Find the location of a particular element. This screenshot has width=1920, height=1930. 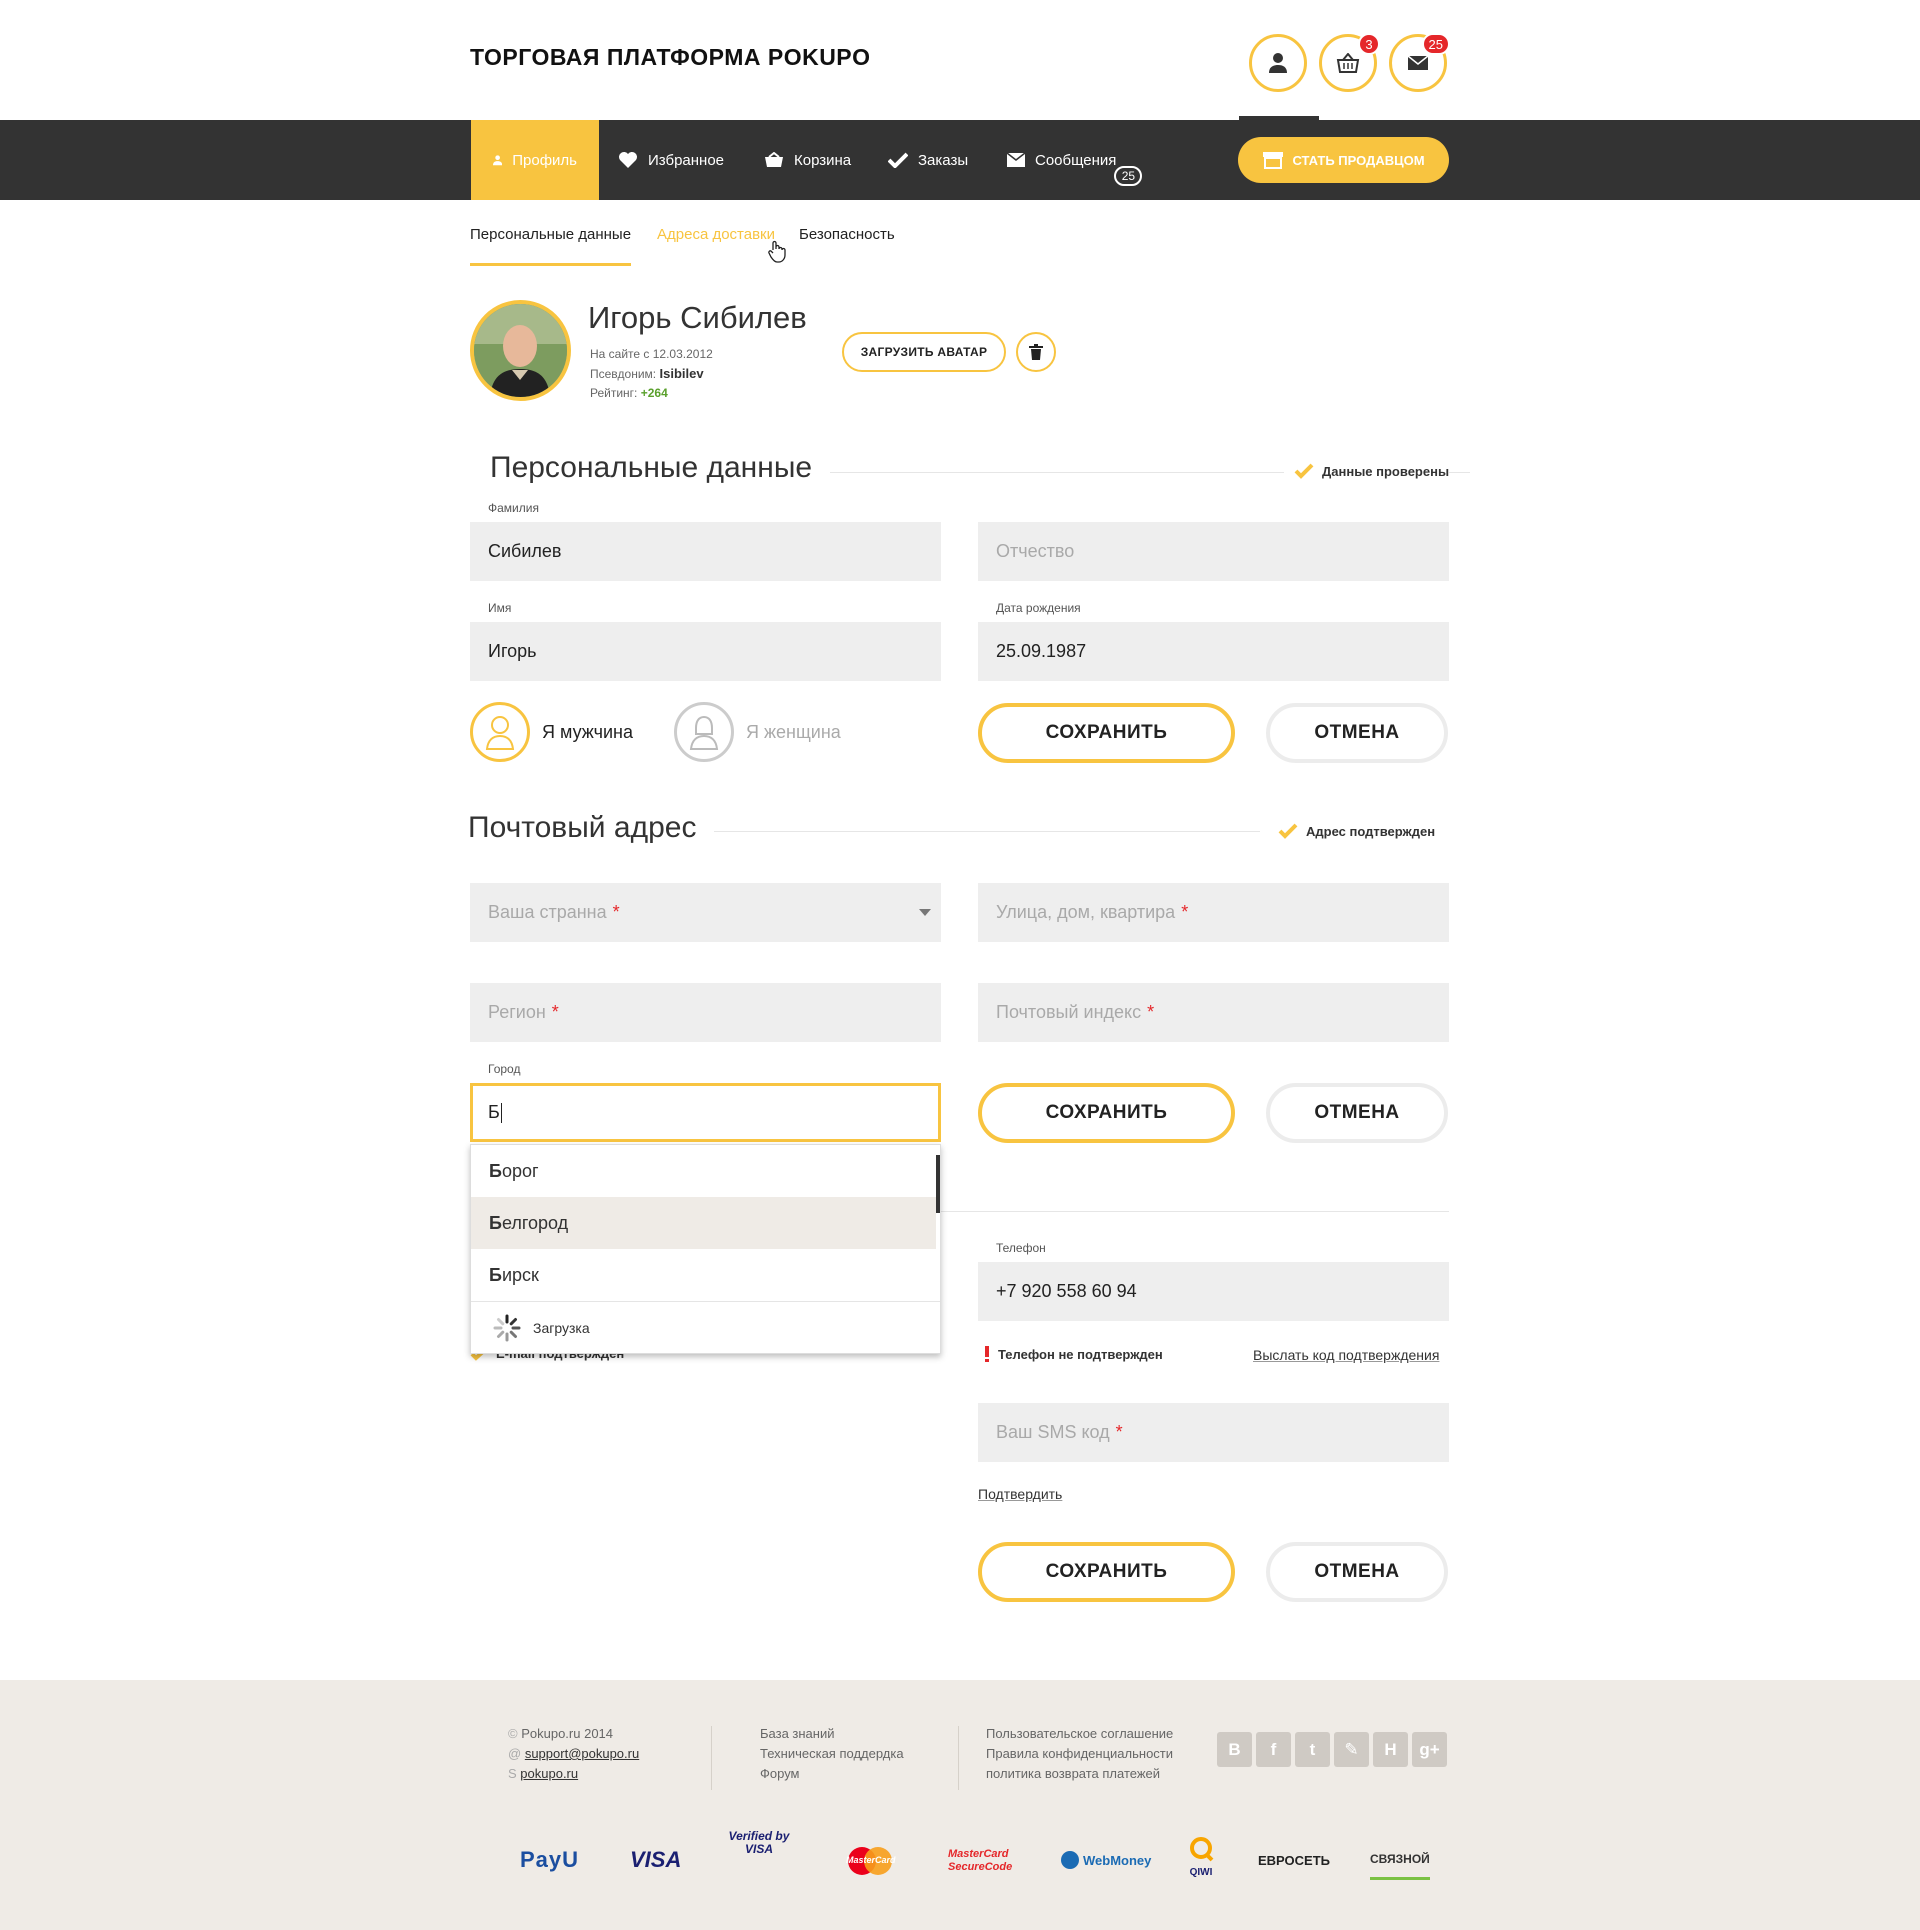

tab-delivery-addresses: Адреса доставки is located at coordinates (716, 234).